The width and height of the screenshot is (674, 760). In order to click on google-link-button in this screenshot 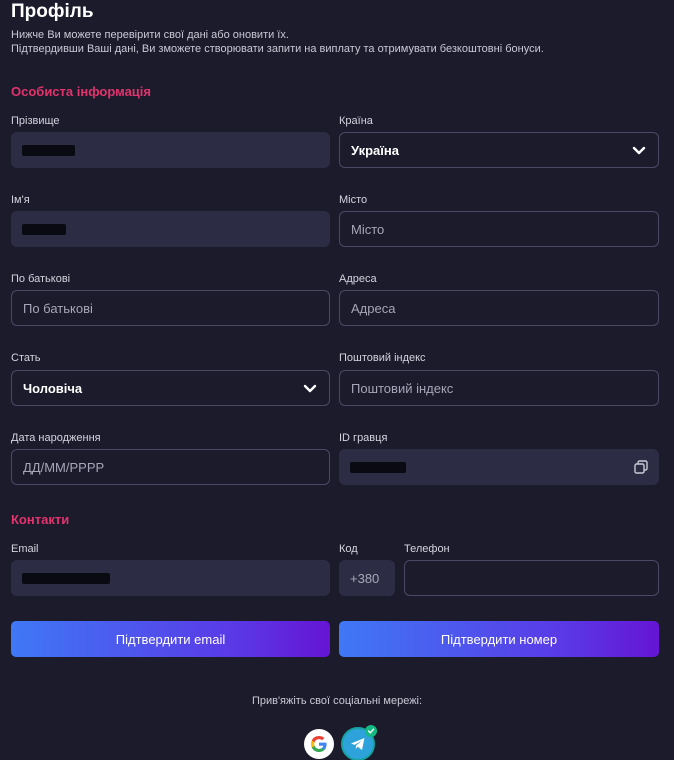, I will do `click(319, 744)`.